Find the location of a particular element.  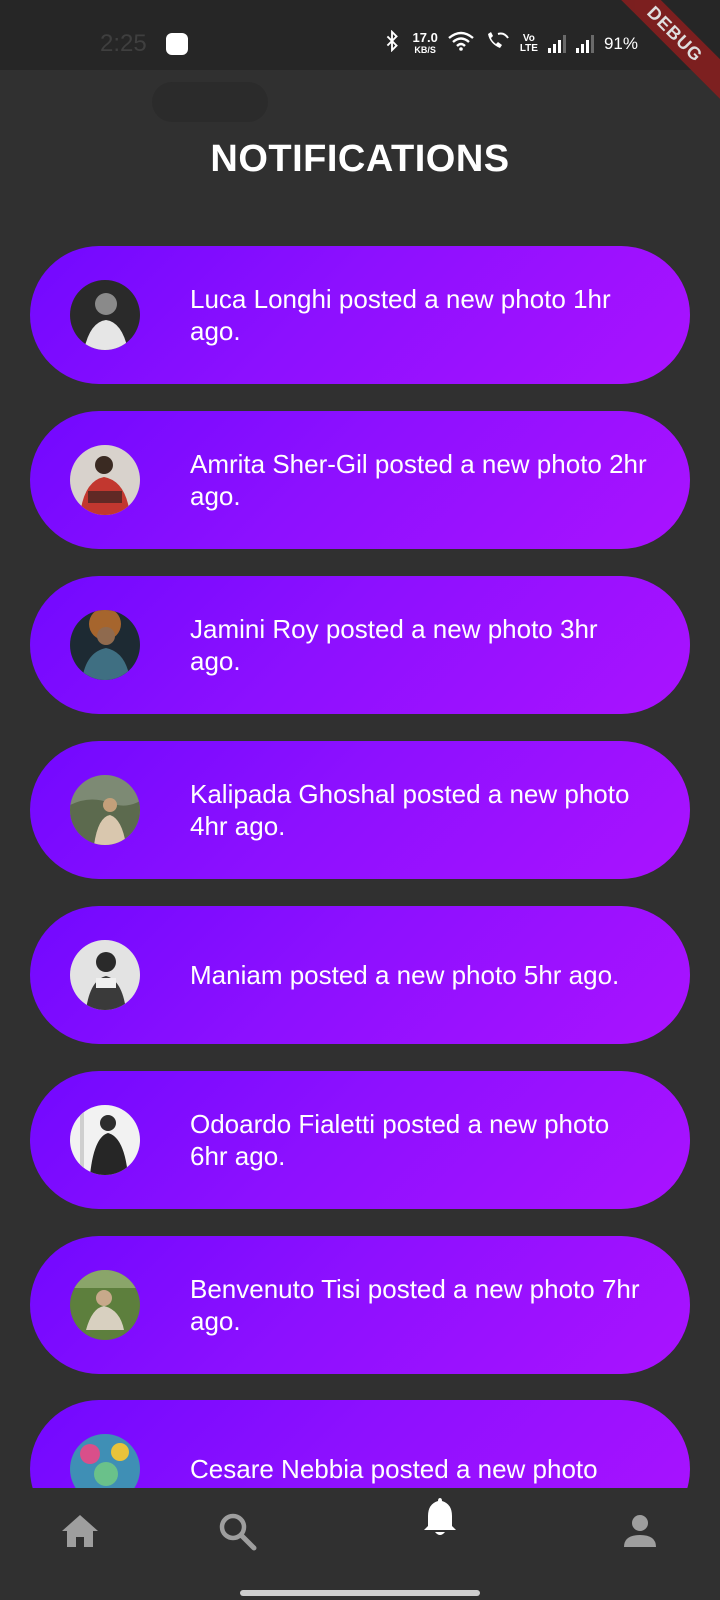

home-icon is located at coordinates (80, 1533).